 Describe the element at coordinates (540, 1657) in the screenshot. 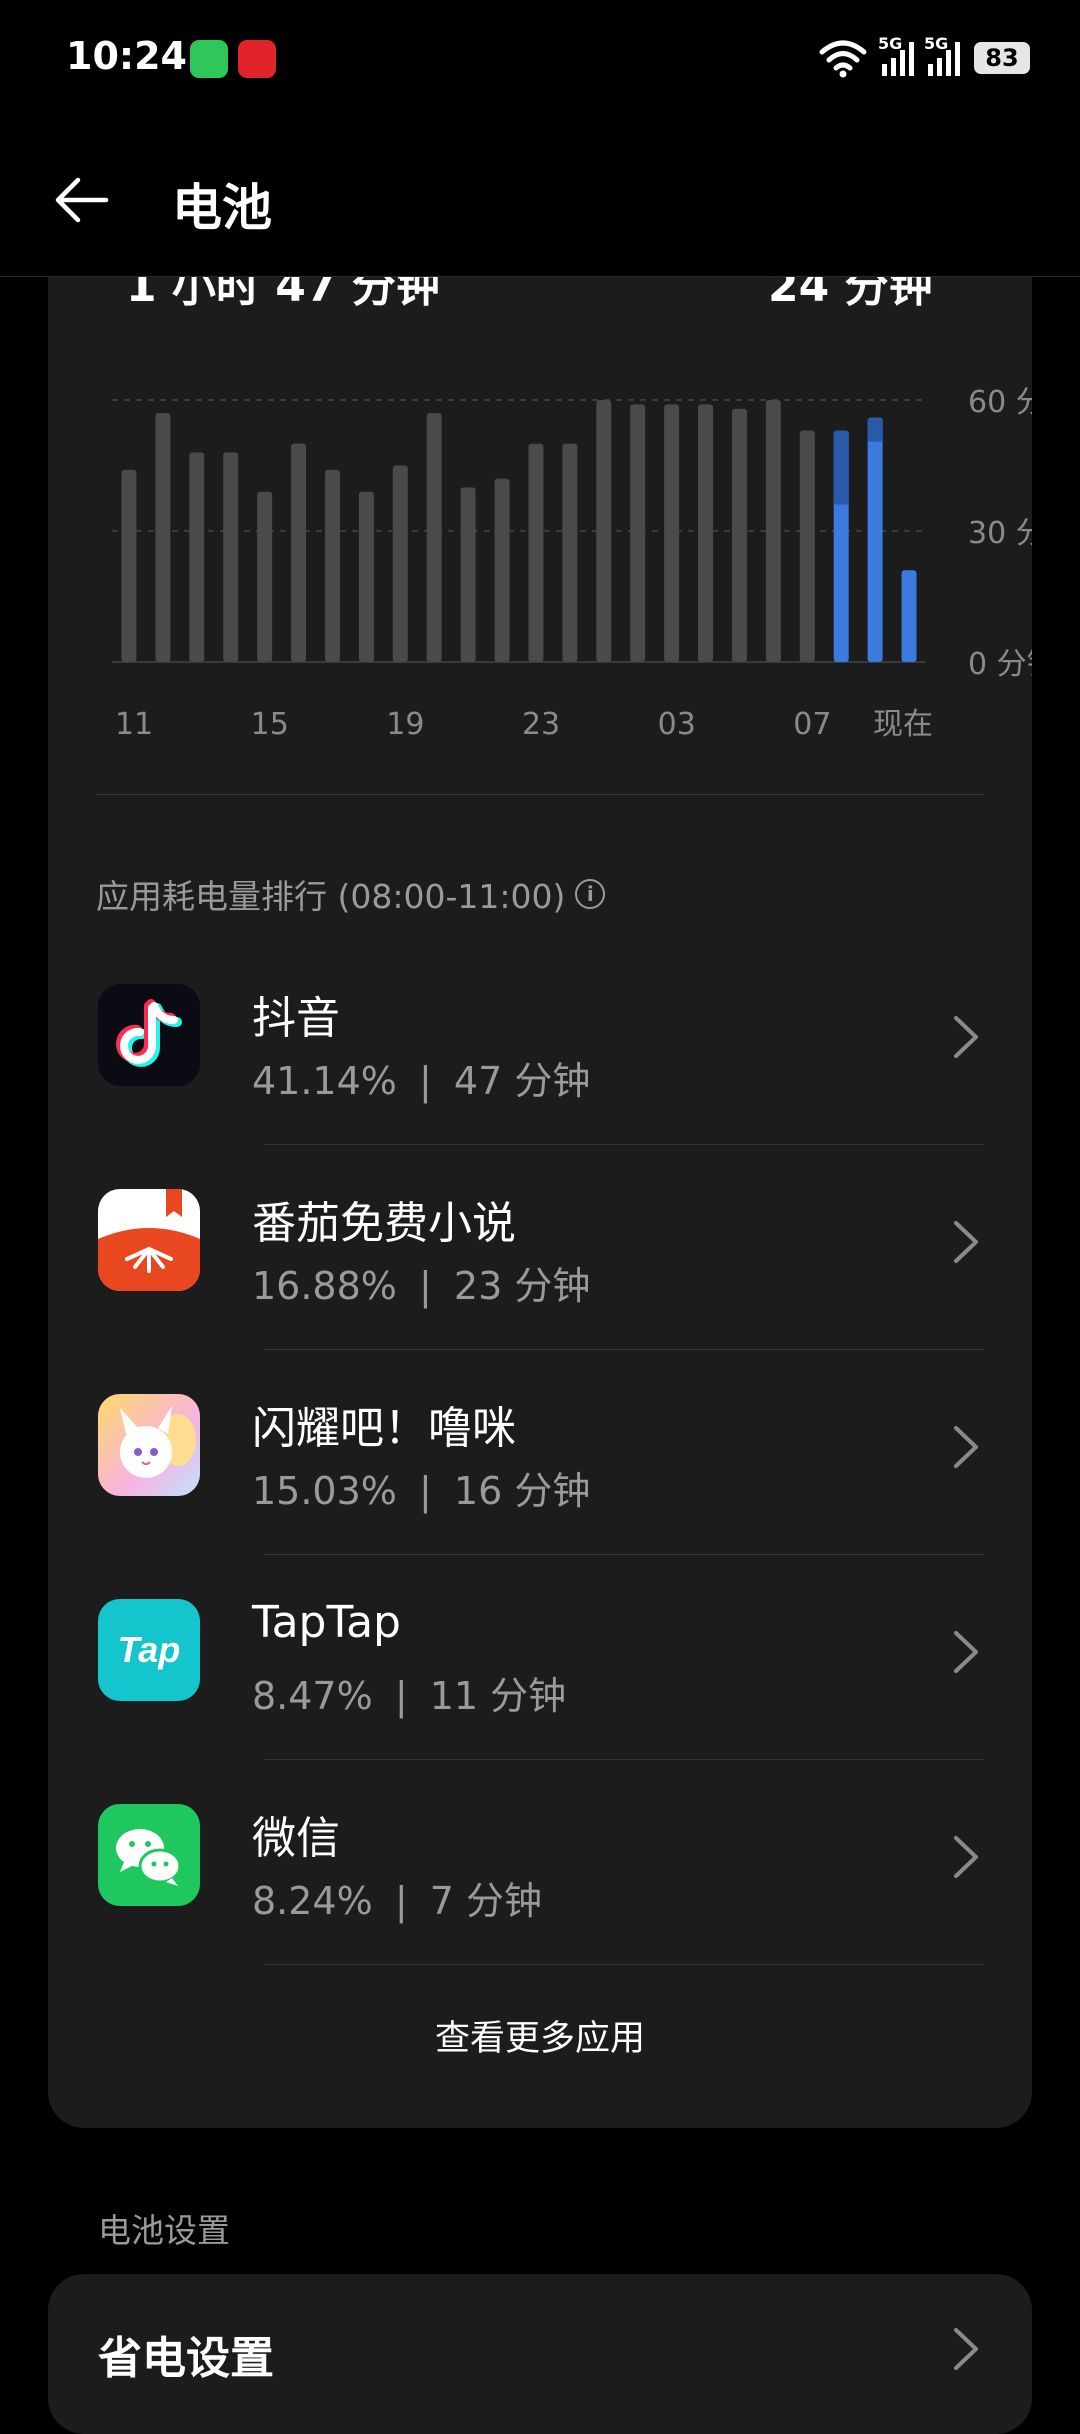

I see `app-row-taptap: Tap TapTap 8.47% | 11 分钟` at that location.